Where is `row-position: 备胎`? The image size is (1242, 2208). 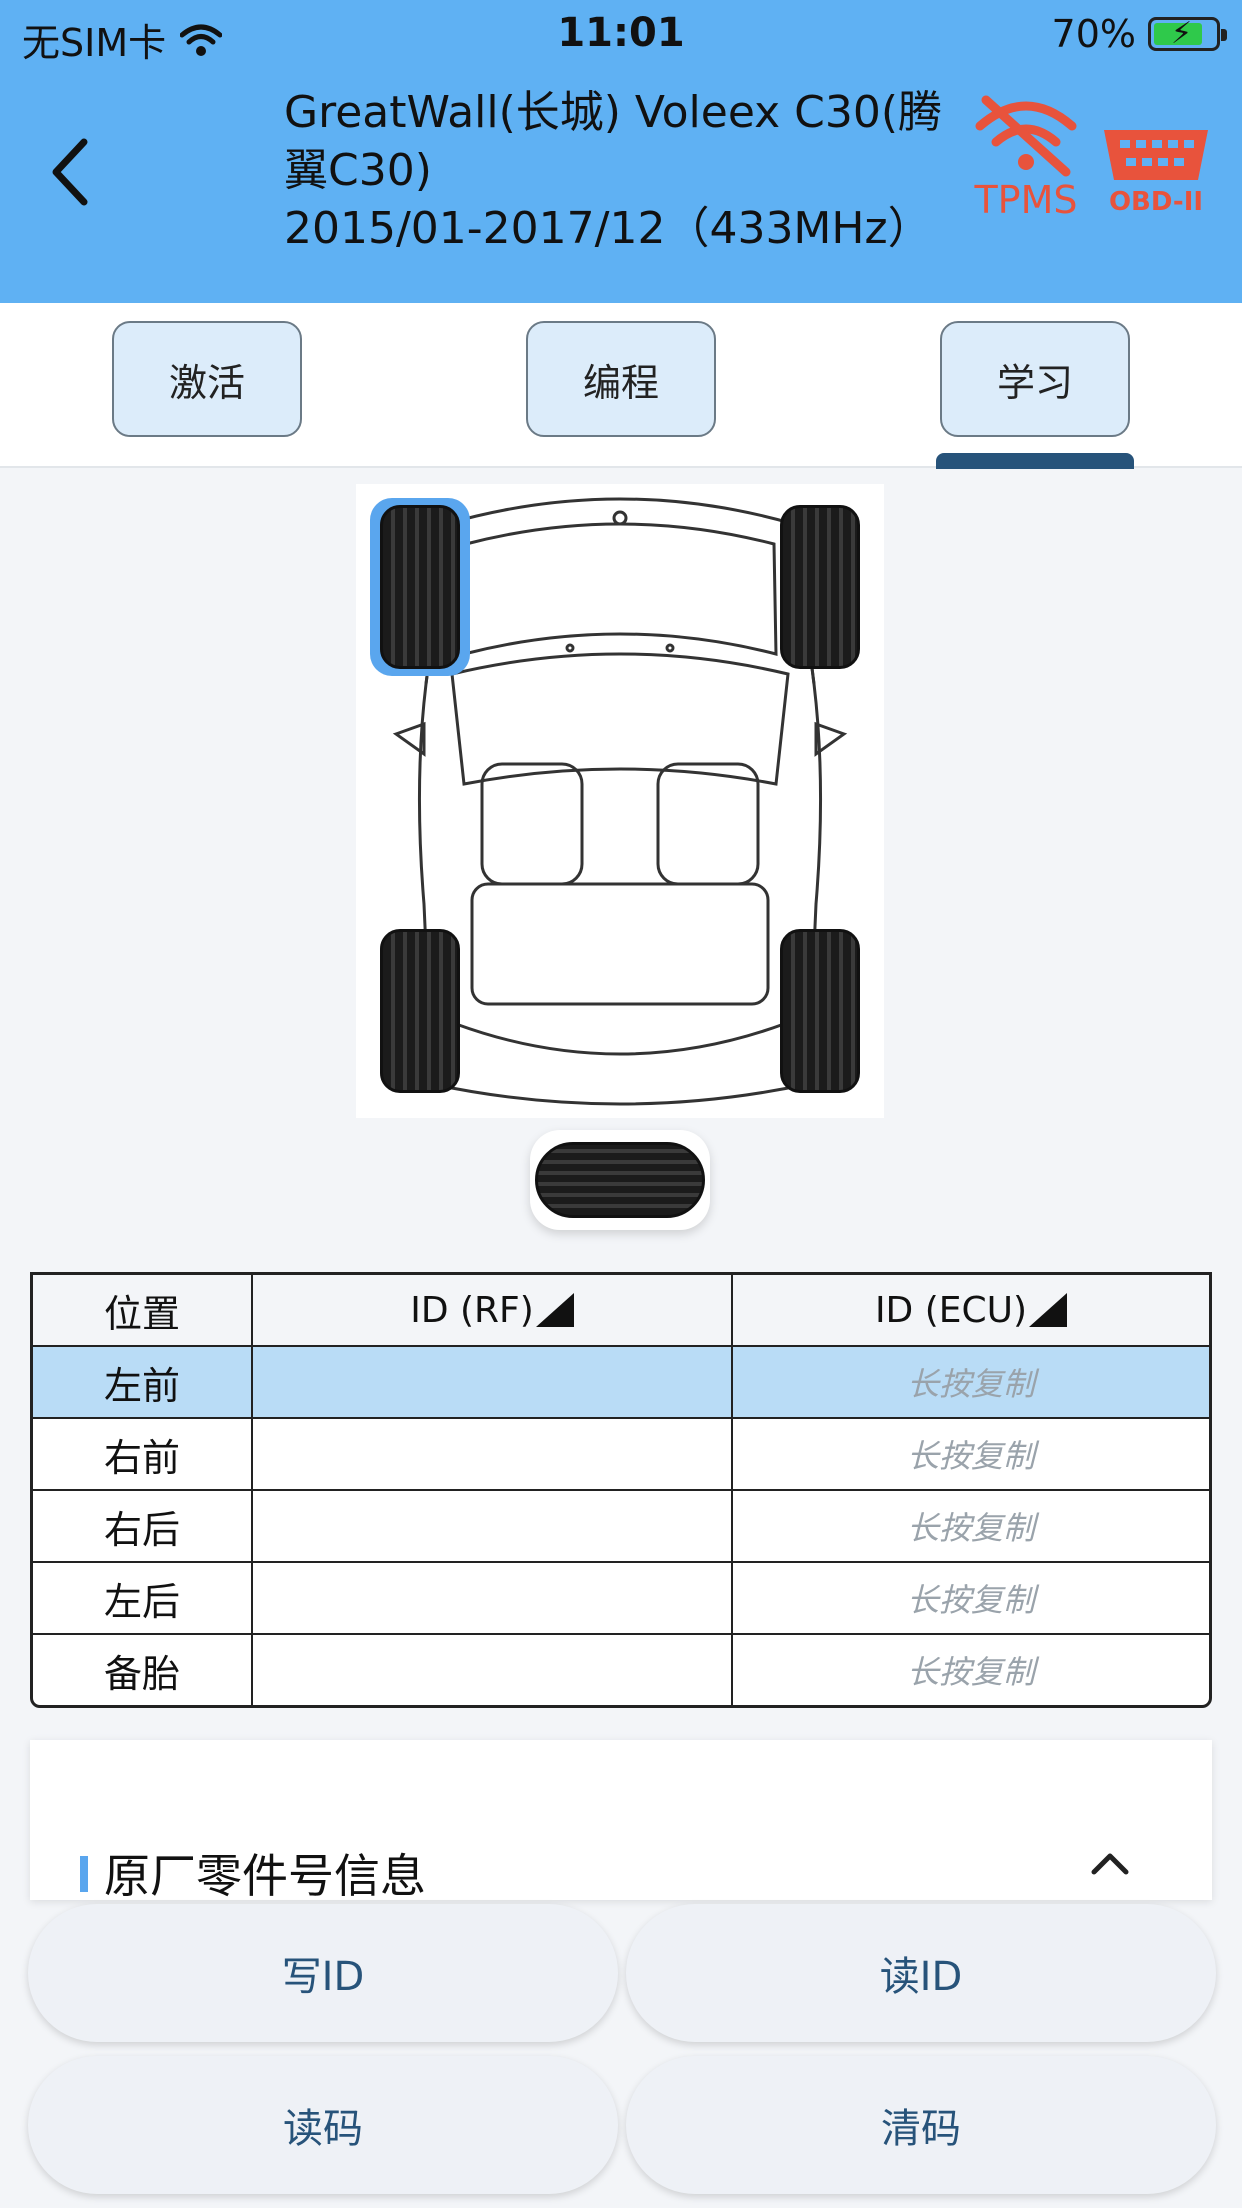
row-position: 备胎 is located at coordinates (143, 1670).